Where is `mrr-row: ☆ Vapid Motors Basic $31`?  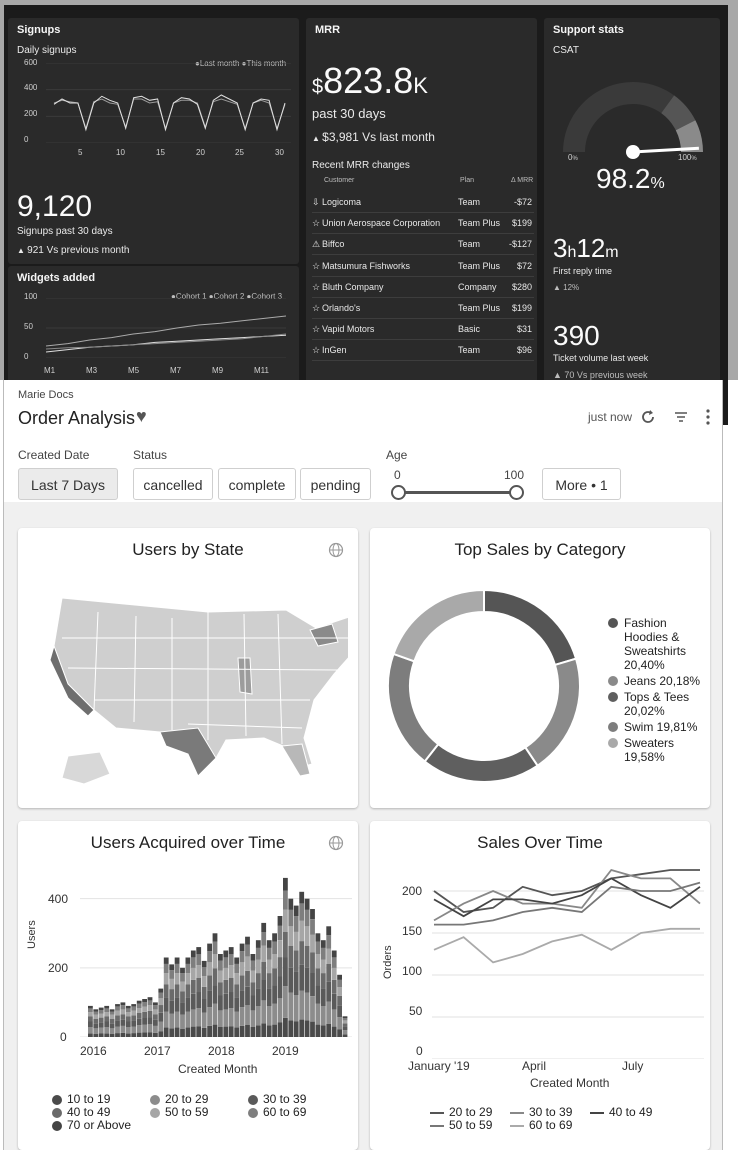 mrr-row: ☆ Vapid Motors Basic $31 is located at coordinates (423, 330).